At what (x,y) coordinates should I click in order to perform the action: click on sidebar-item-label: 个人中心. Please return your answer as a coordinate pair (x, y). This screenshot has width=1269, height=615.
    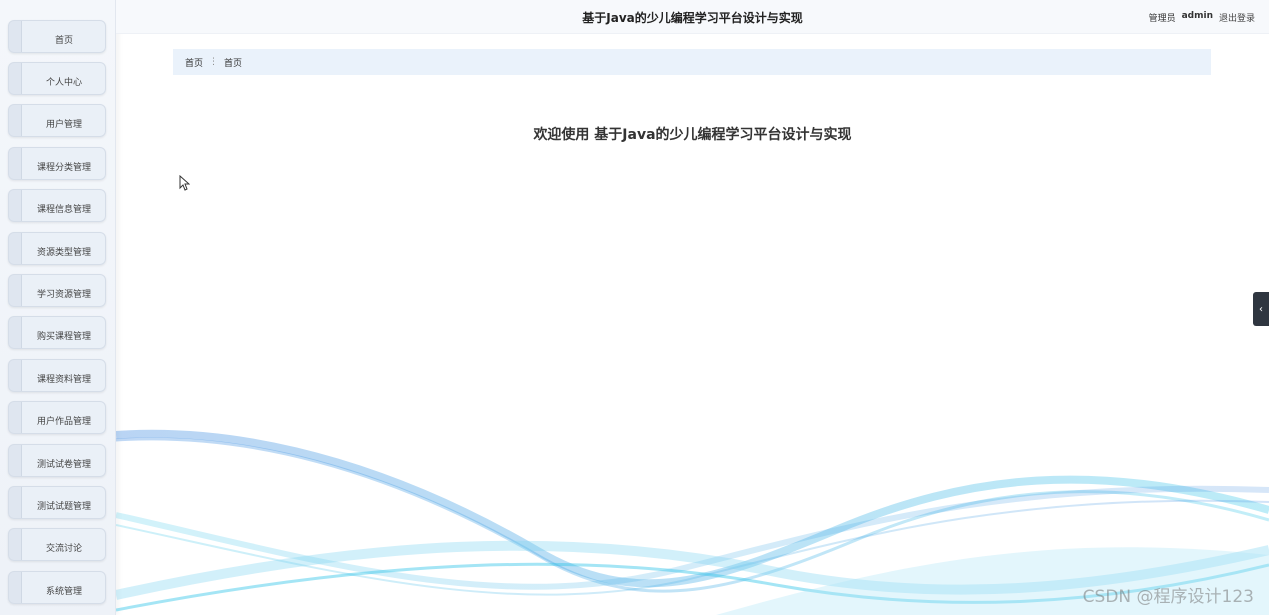
    Looking at the image, I should click on (63, 83).